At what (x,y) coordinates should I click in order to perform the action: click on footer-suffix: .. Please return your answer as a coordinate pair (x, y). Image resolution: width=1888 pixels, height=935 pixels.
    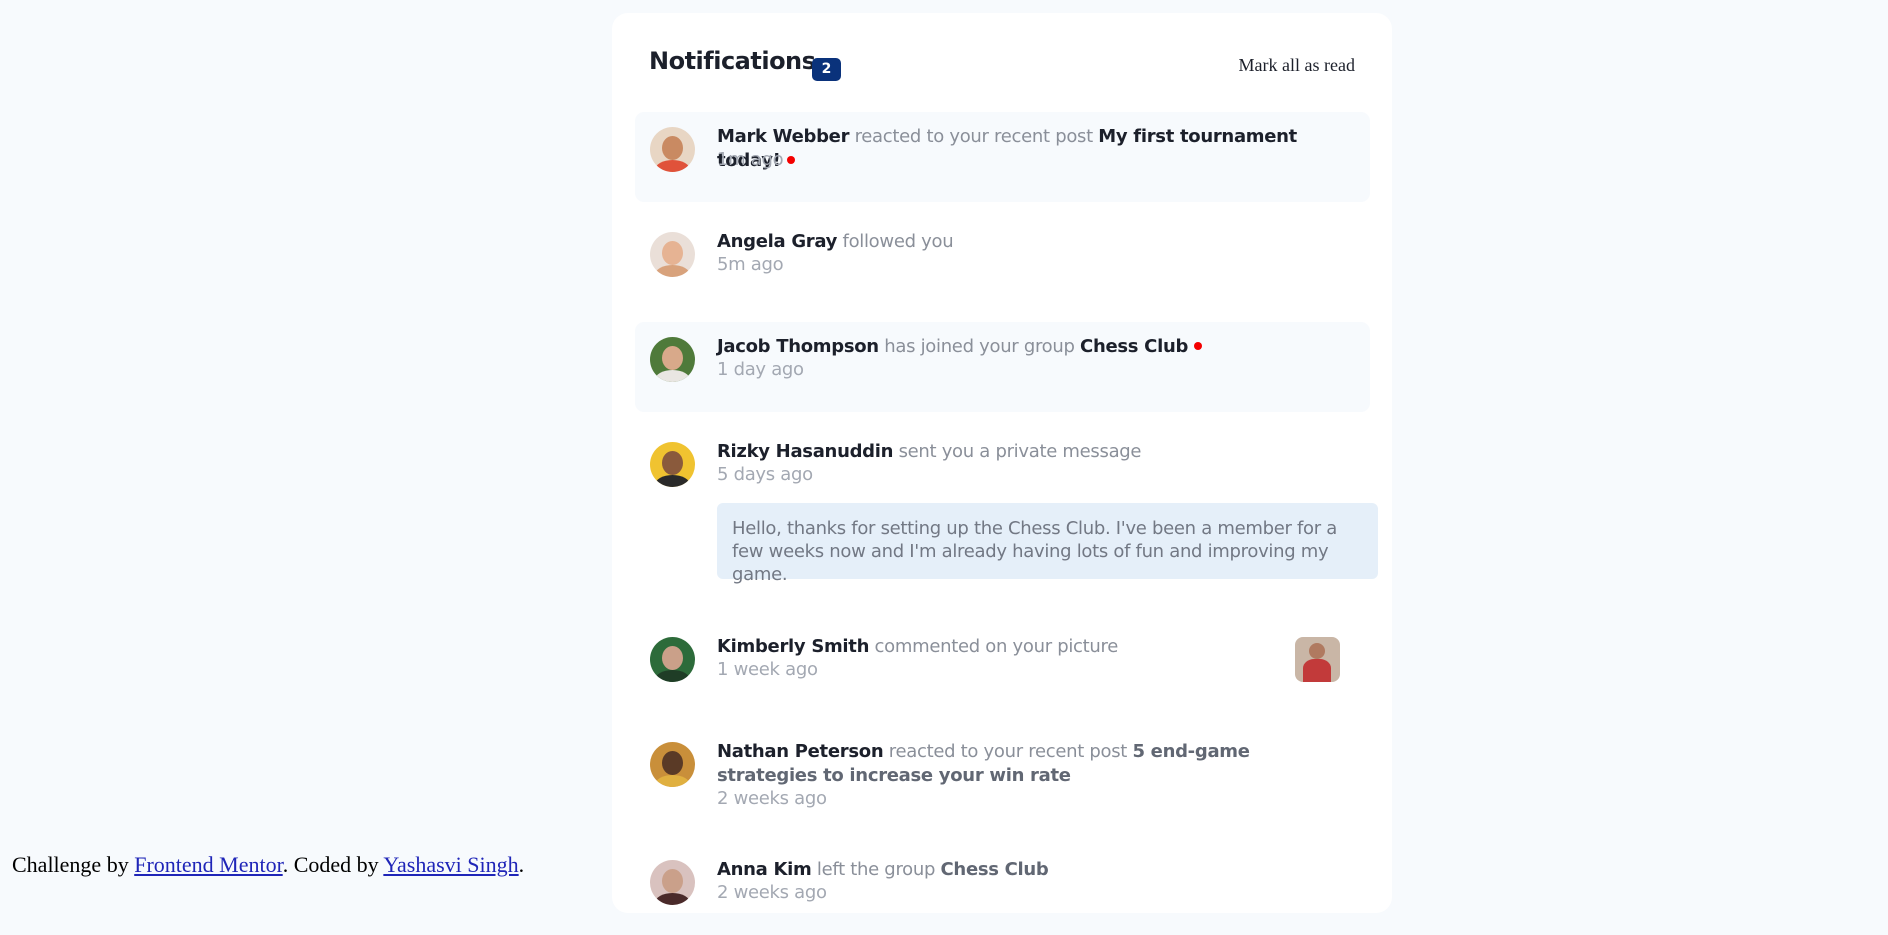
    Looking at the image, I should click on (521, 864).